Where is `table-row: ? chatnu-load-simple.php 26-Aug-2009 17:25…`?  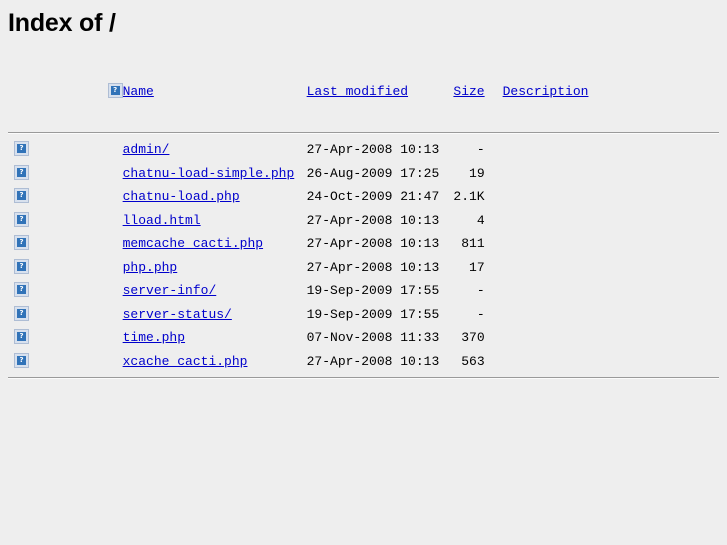
table-row: ? chatnu-load-simple.php 26-Aug-2009 17:25… is located at coordinates (363, 174).